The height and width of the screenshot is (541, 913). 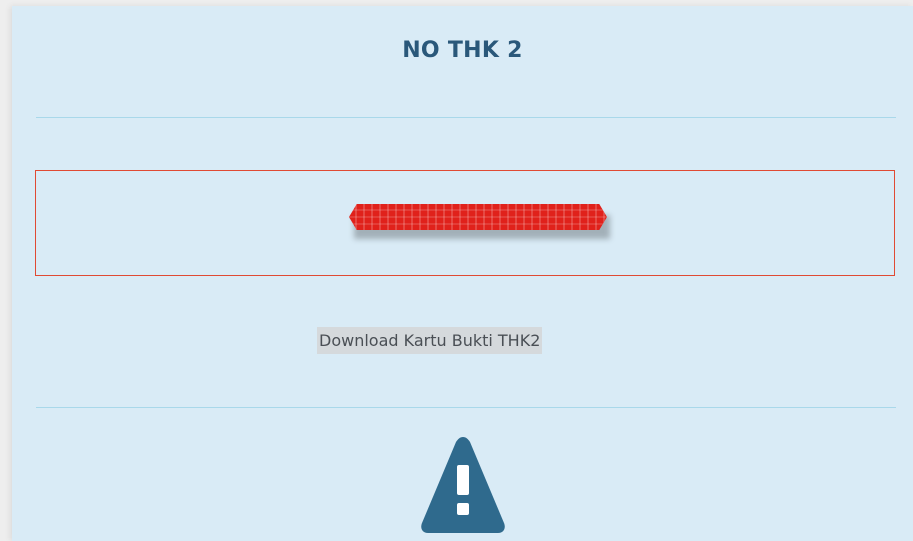 I want to click on redacted-number, so click(x=478, y=217).